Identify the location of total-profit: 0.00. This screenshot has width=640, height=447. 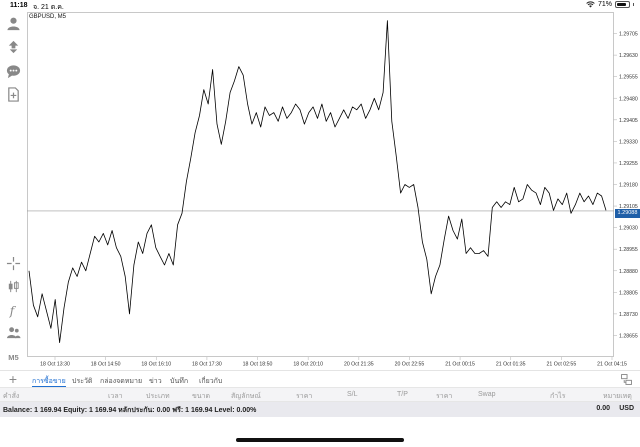
(603, 408).